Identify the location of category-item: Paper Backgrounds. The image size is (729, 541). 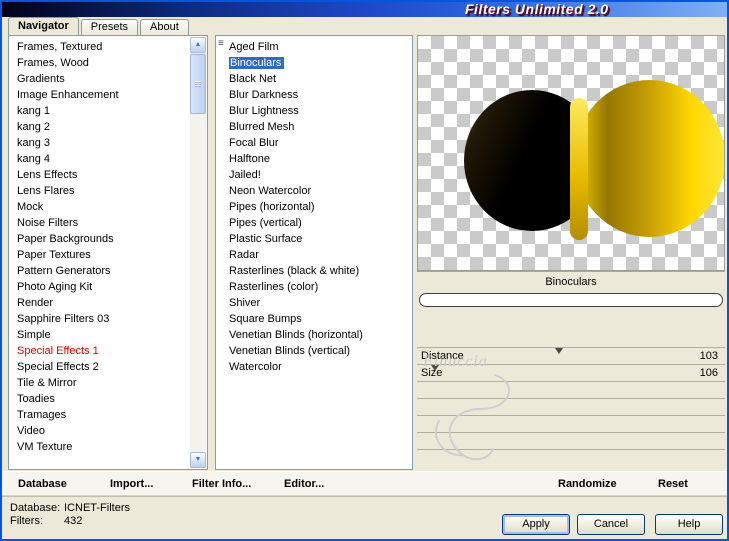
(103, 239).